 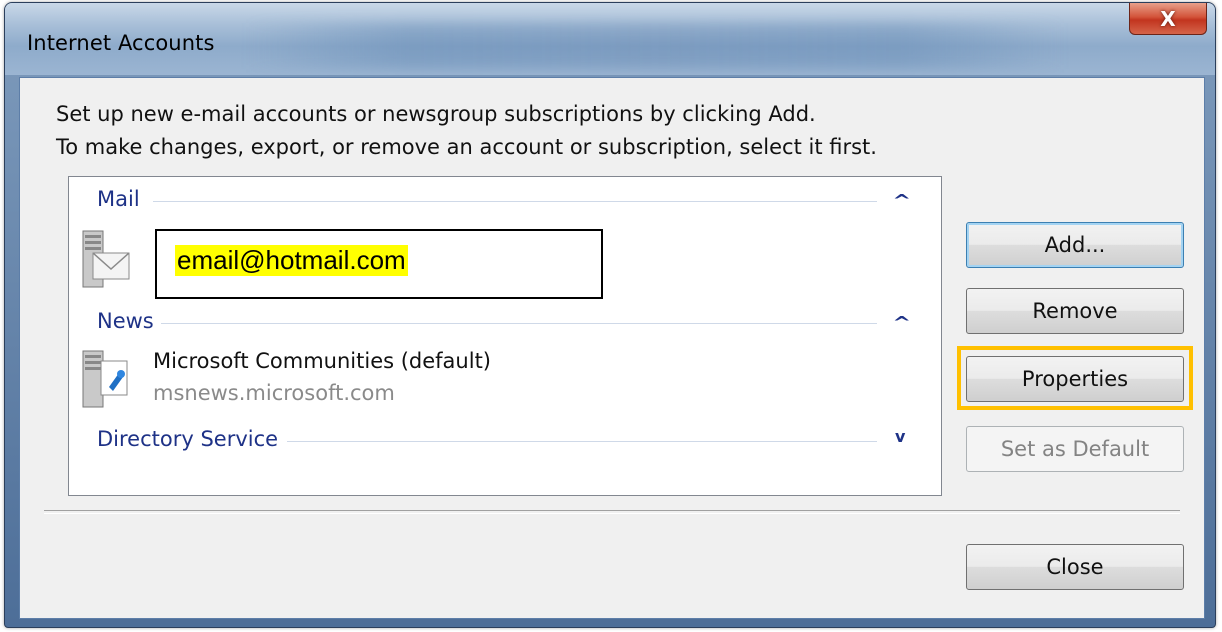 What do you see at coordinates (118, 199) in the screenshot?
I see `group-header-mail: Mail` at bounding box center [118, 199].